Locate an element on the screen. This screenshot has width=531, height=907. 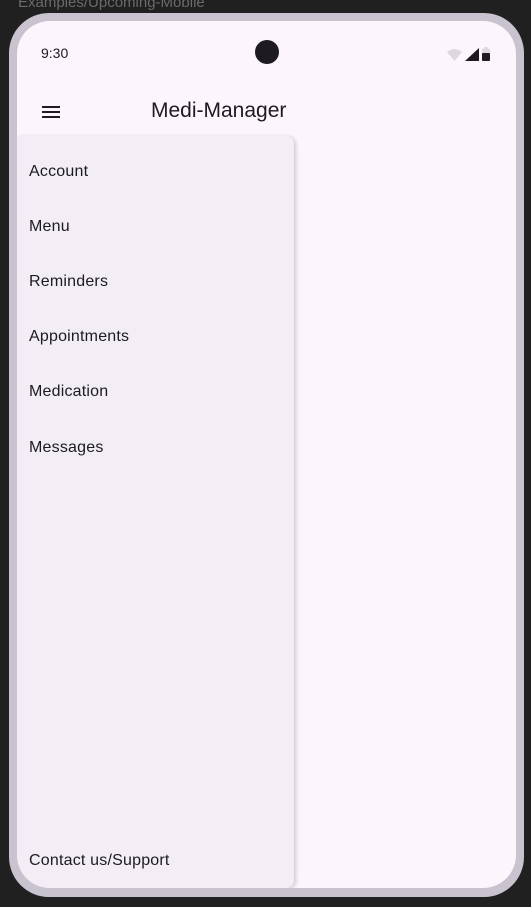
status-icons is located at coordinates (468, 54).